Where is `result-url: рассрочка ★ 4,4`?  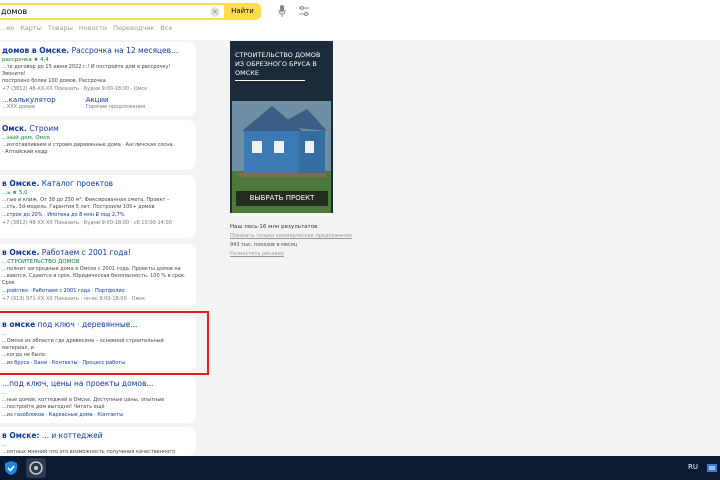 result-url: рассрочка ★ 4,4 is located at coordinates (97, 60).